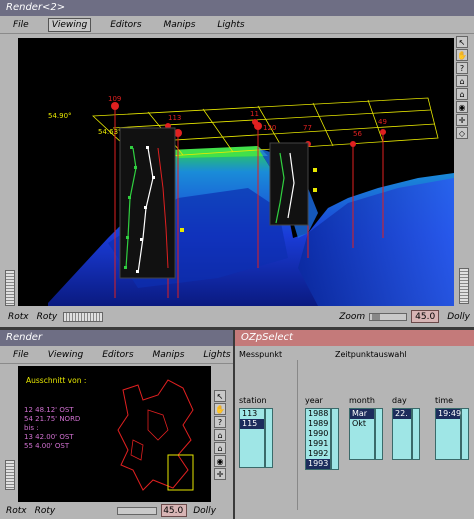 The height and width of the screenshot is (519, 474). I want to click on window-title: Render<2>, so click(237, 8).